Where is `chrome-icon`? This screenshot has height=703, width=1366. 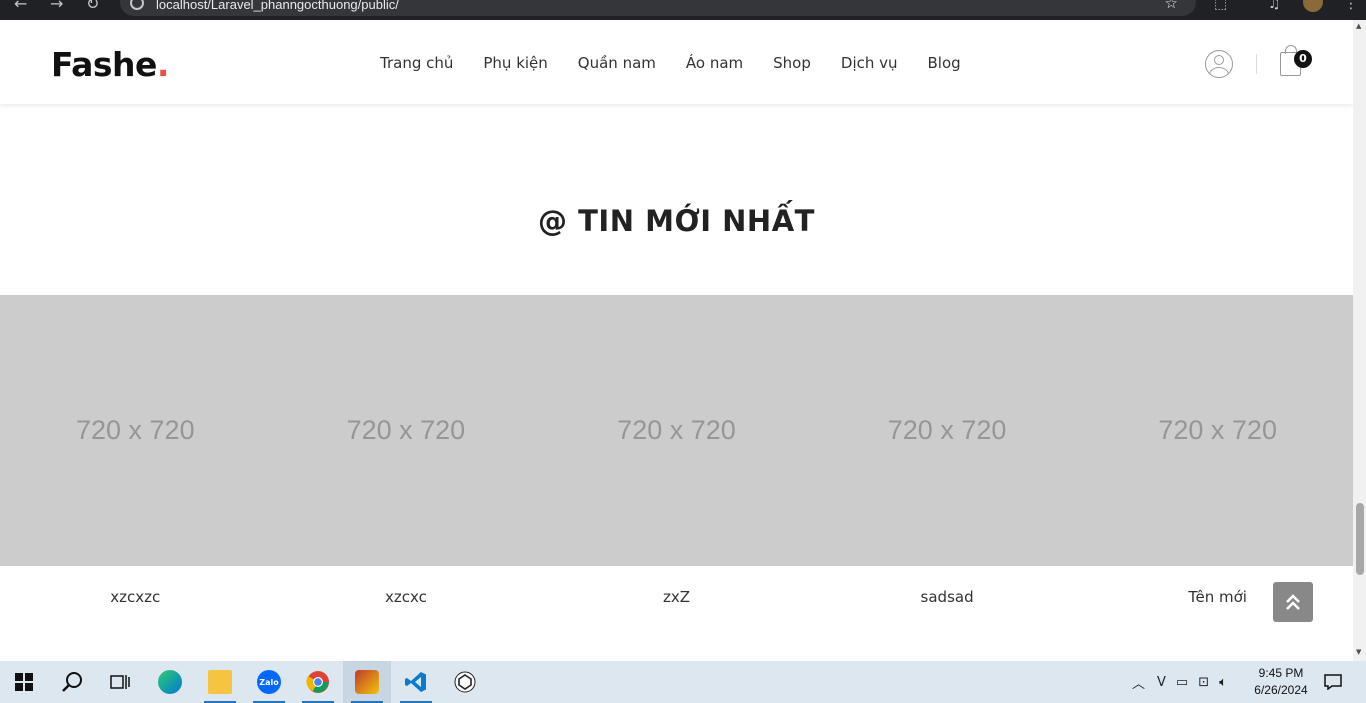 chrome-icon is located at coordinates (317, 682).